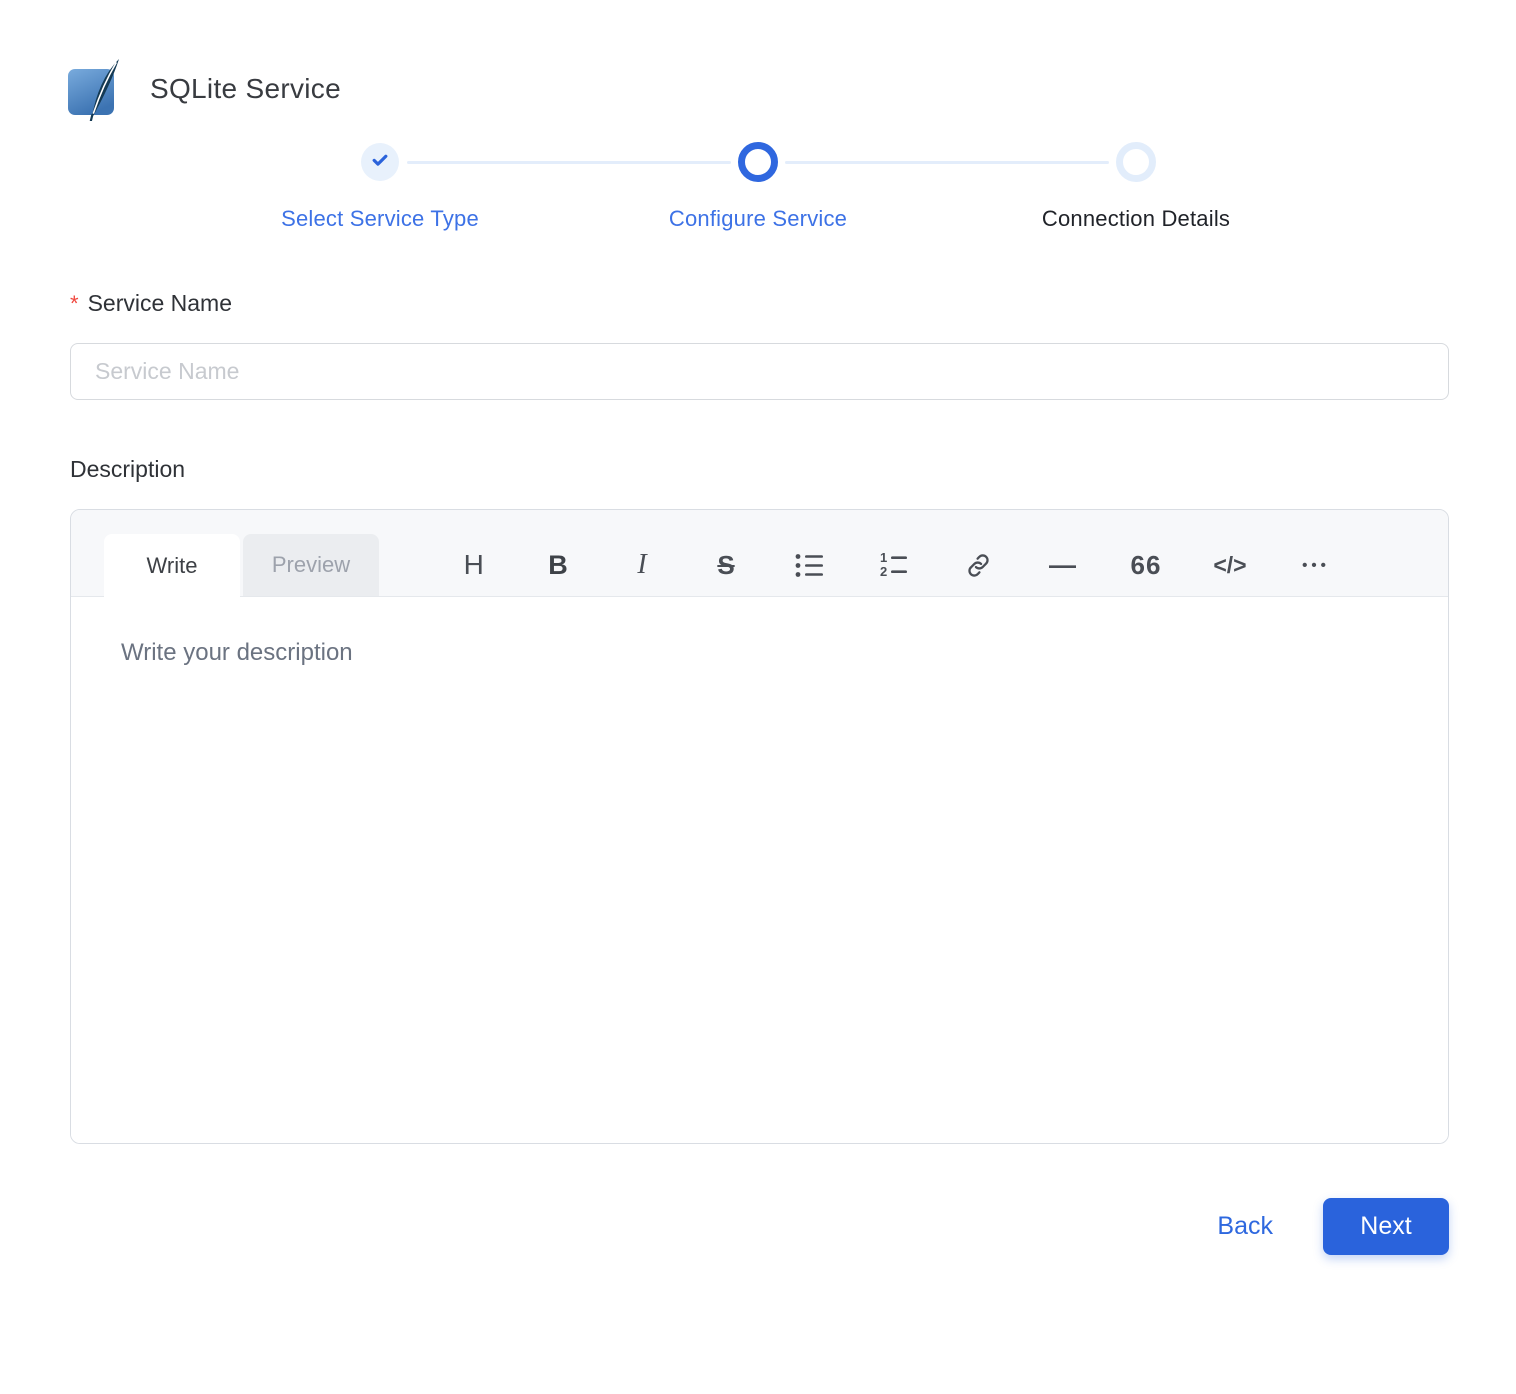 Image resolution: width=1516 pixels, height=1394 pixels. What do you see at coordinates (172, 565) in the screenshot?
I see `tab-write: Write` at bounding box center [172, 565].